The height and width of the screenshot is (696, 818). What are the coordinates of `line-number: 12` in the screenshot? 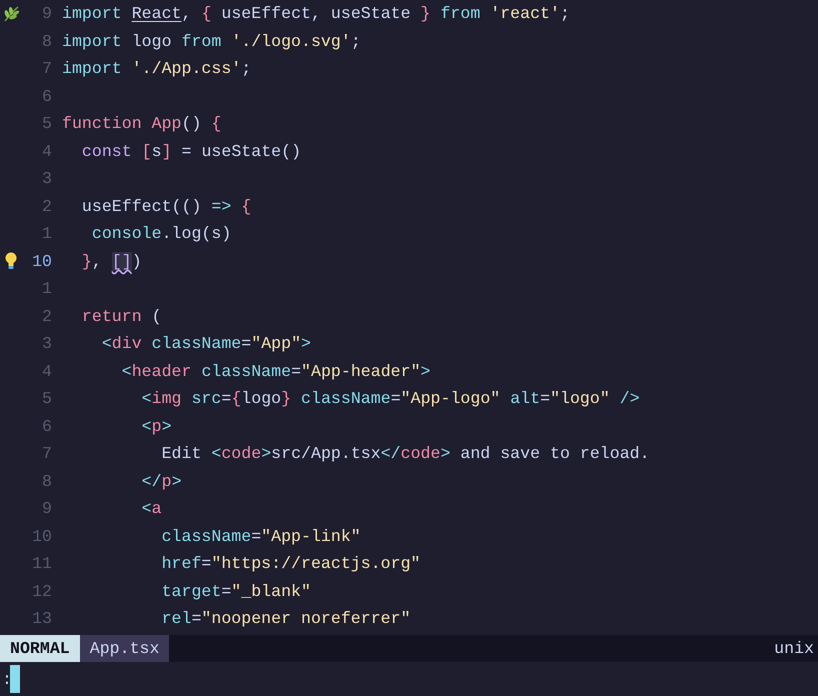 It's located at (42, 591).